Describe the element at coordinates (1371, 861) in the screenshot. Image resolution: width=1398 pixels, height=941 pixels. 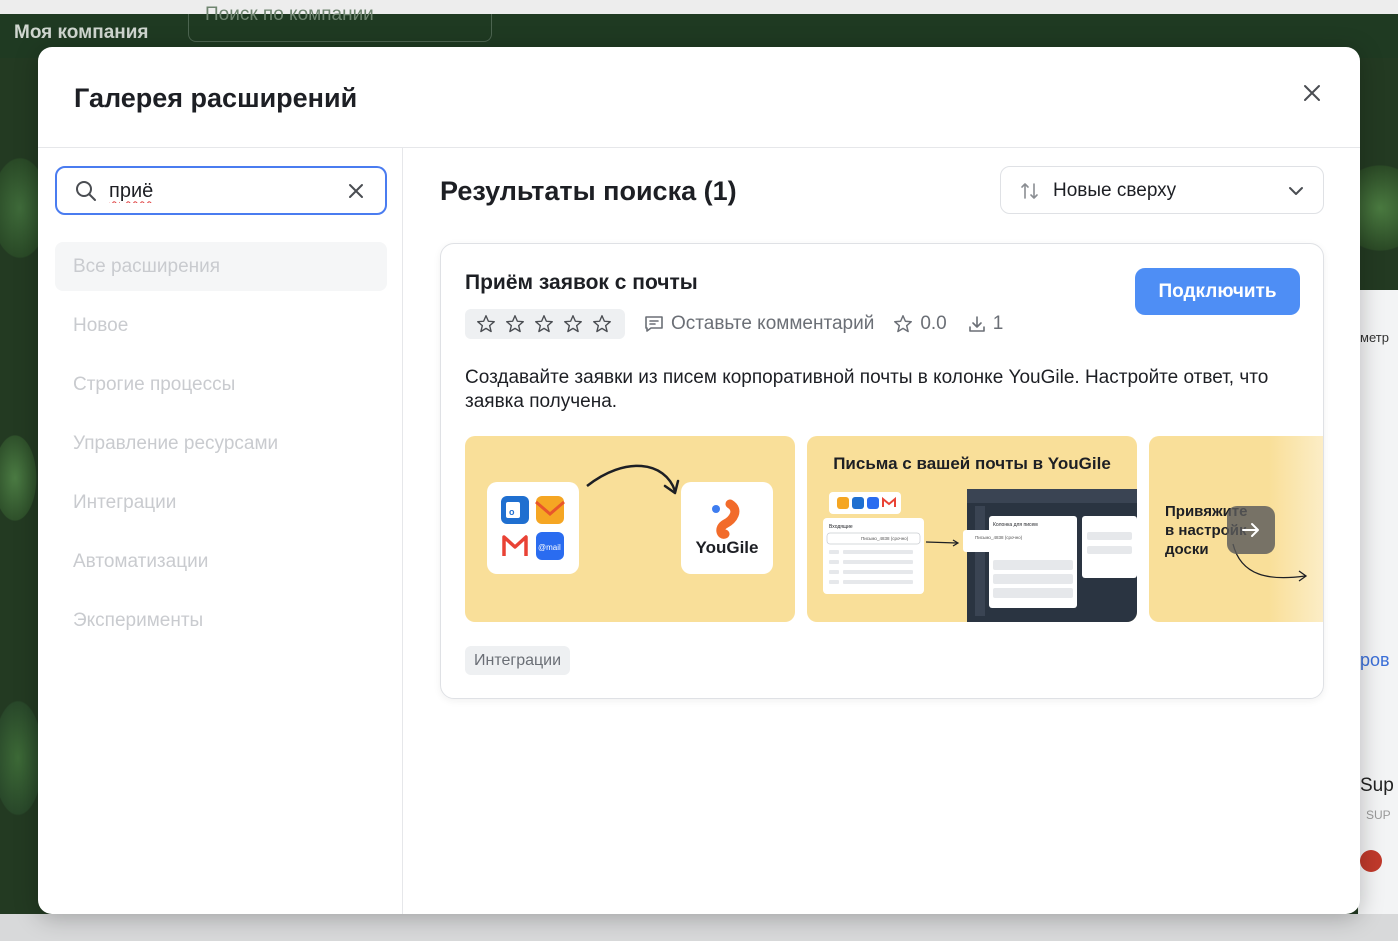
I see `bg-avatar` at that location.